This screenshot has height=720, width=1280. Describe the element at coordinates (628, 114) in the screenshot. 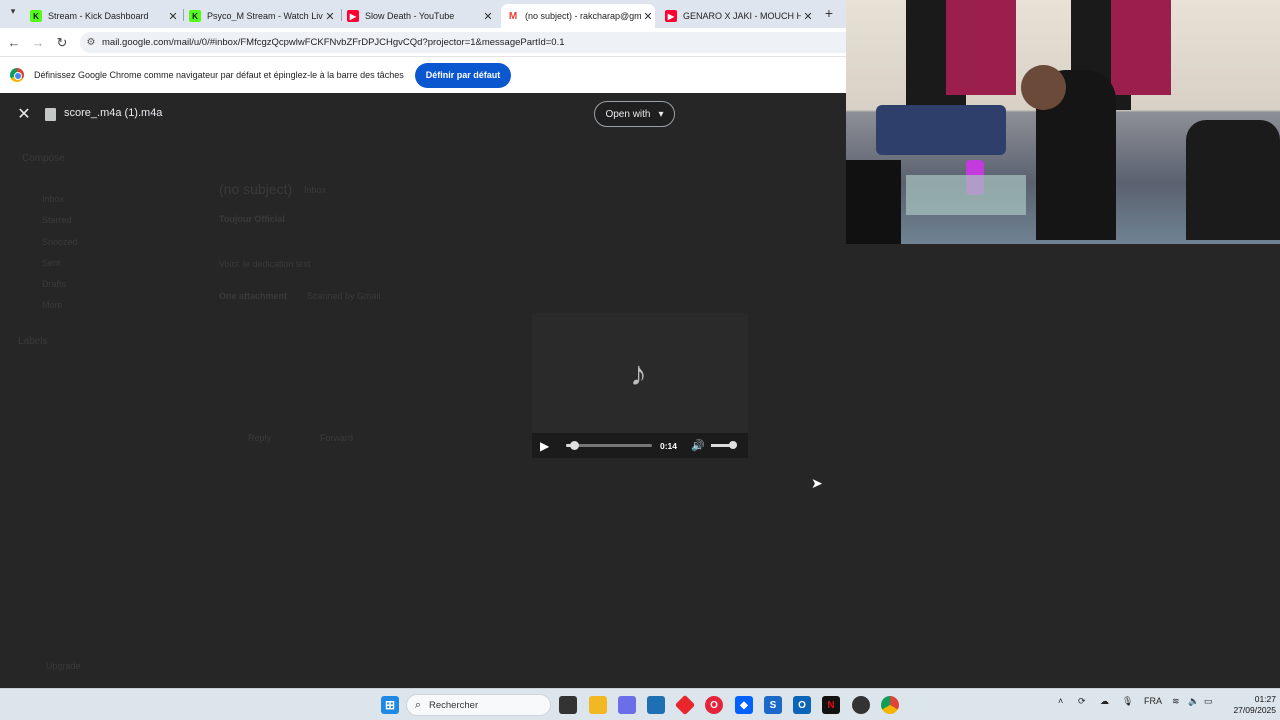

I see `open-with-label: Open with` at that location.